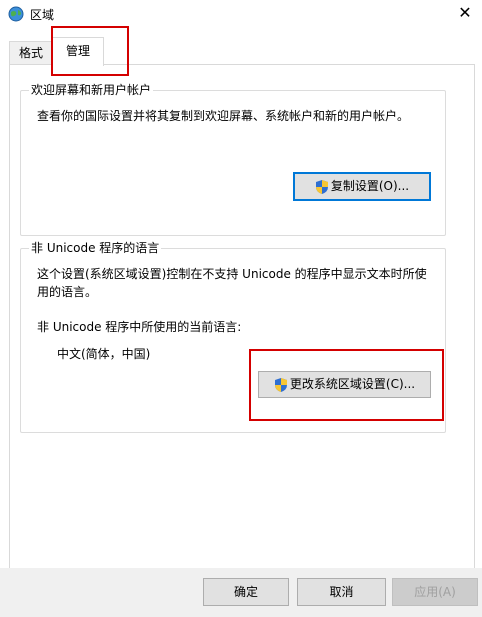 Image resolution: width=482 pixels, height=617 pixels. What do you see at coordinates (232, 274) in the screenshot?
I see `unicode-description-line1: 这个设置(系统区域设置)控制在不支持 Unicode 的程序中显示文本时所使` at bounding box center [232, 274].